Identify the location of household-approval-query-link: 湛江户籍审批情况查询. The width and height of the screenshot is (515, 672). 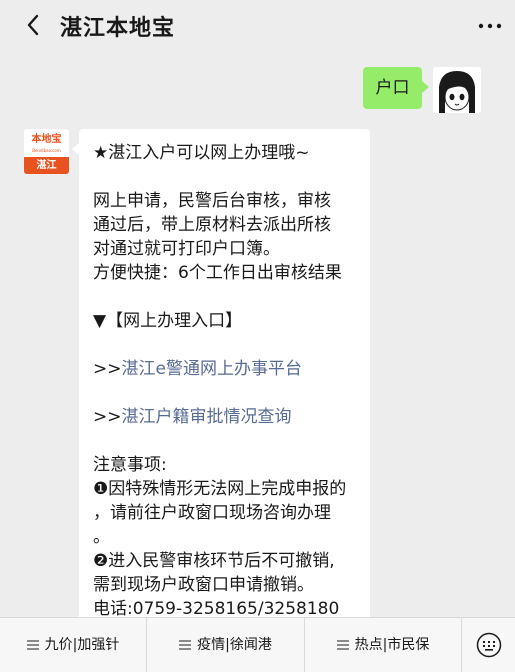
(207, 417).